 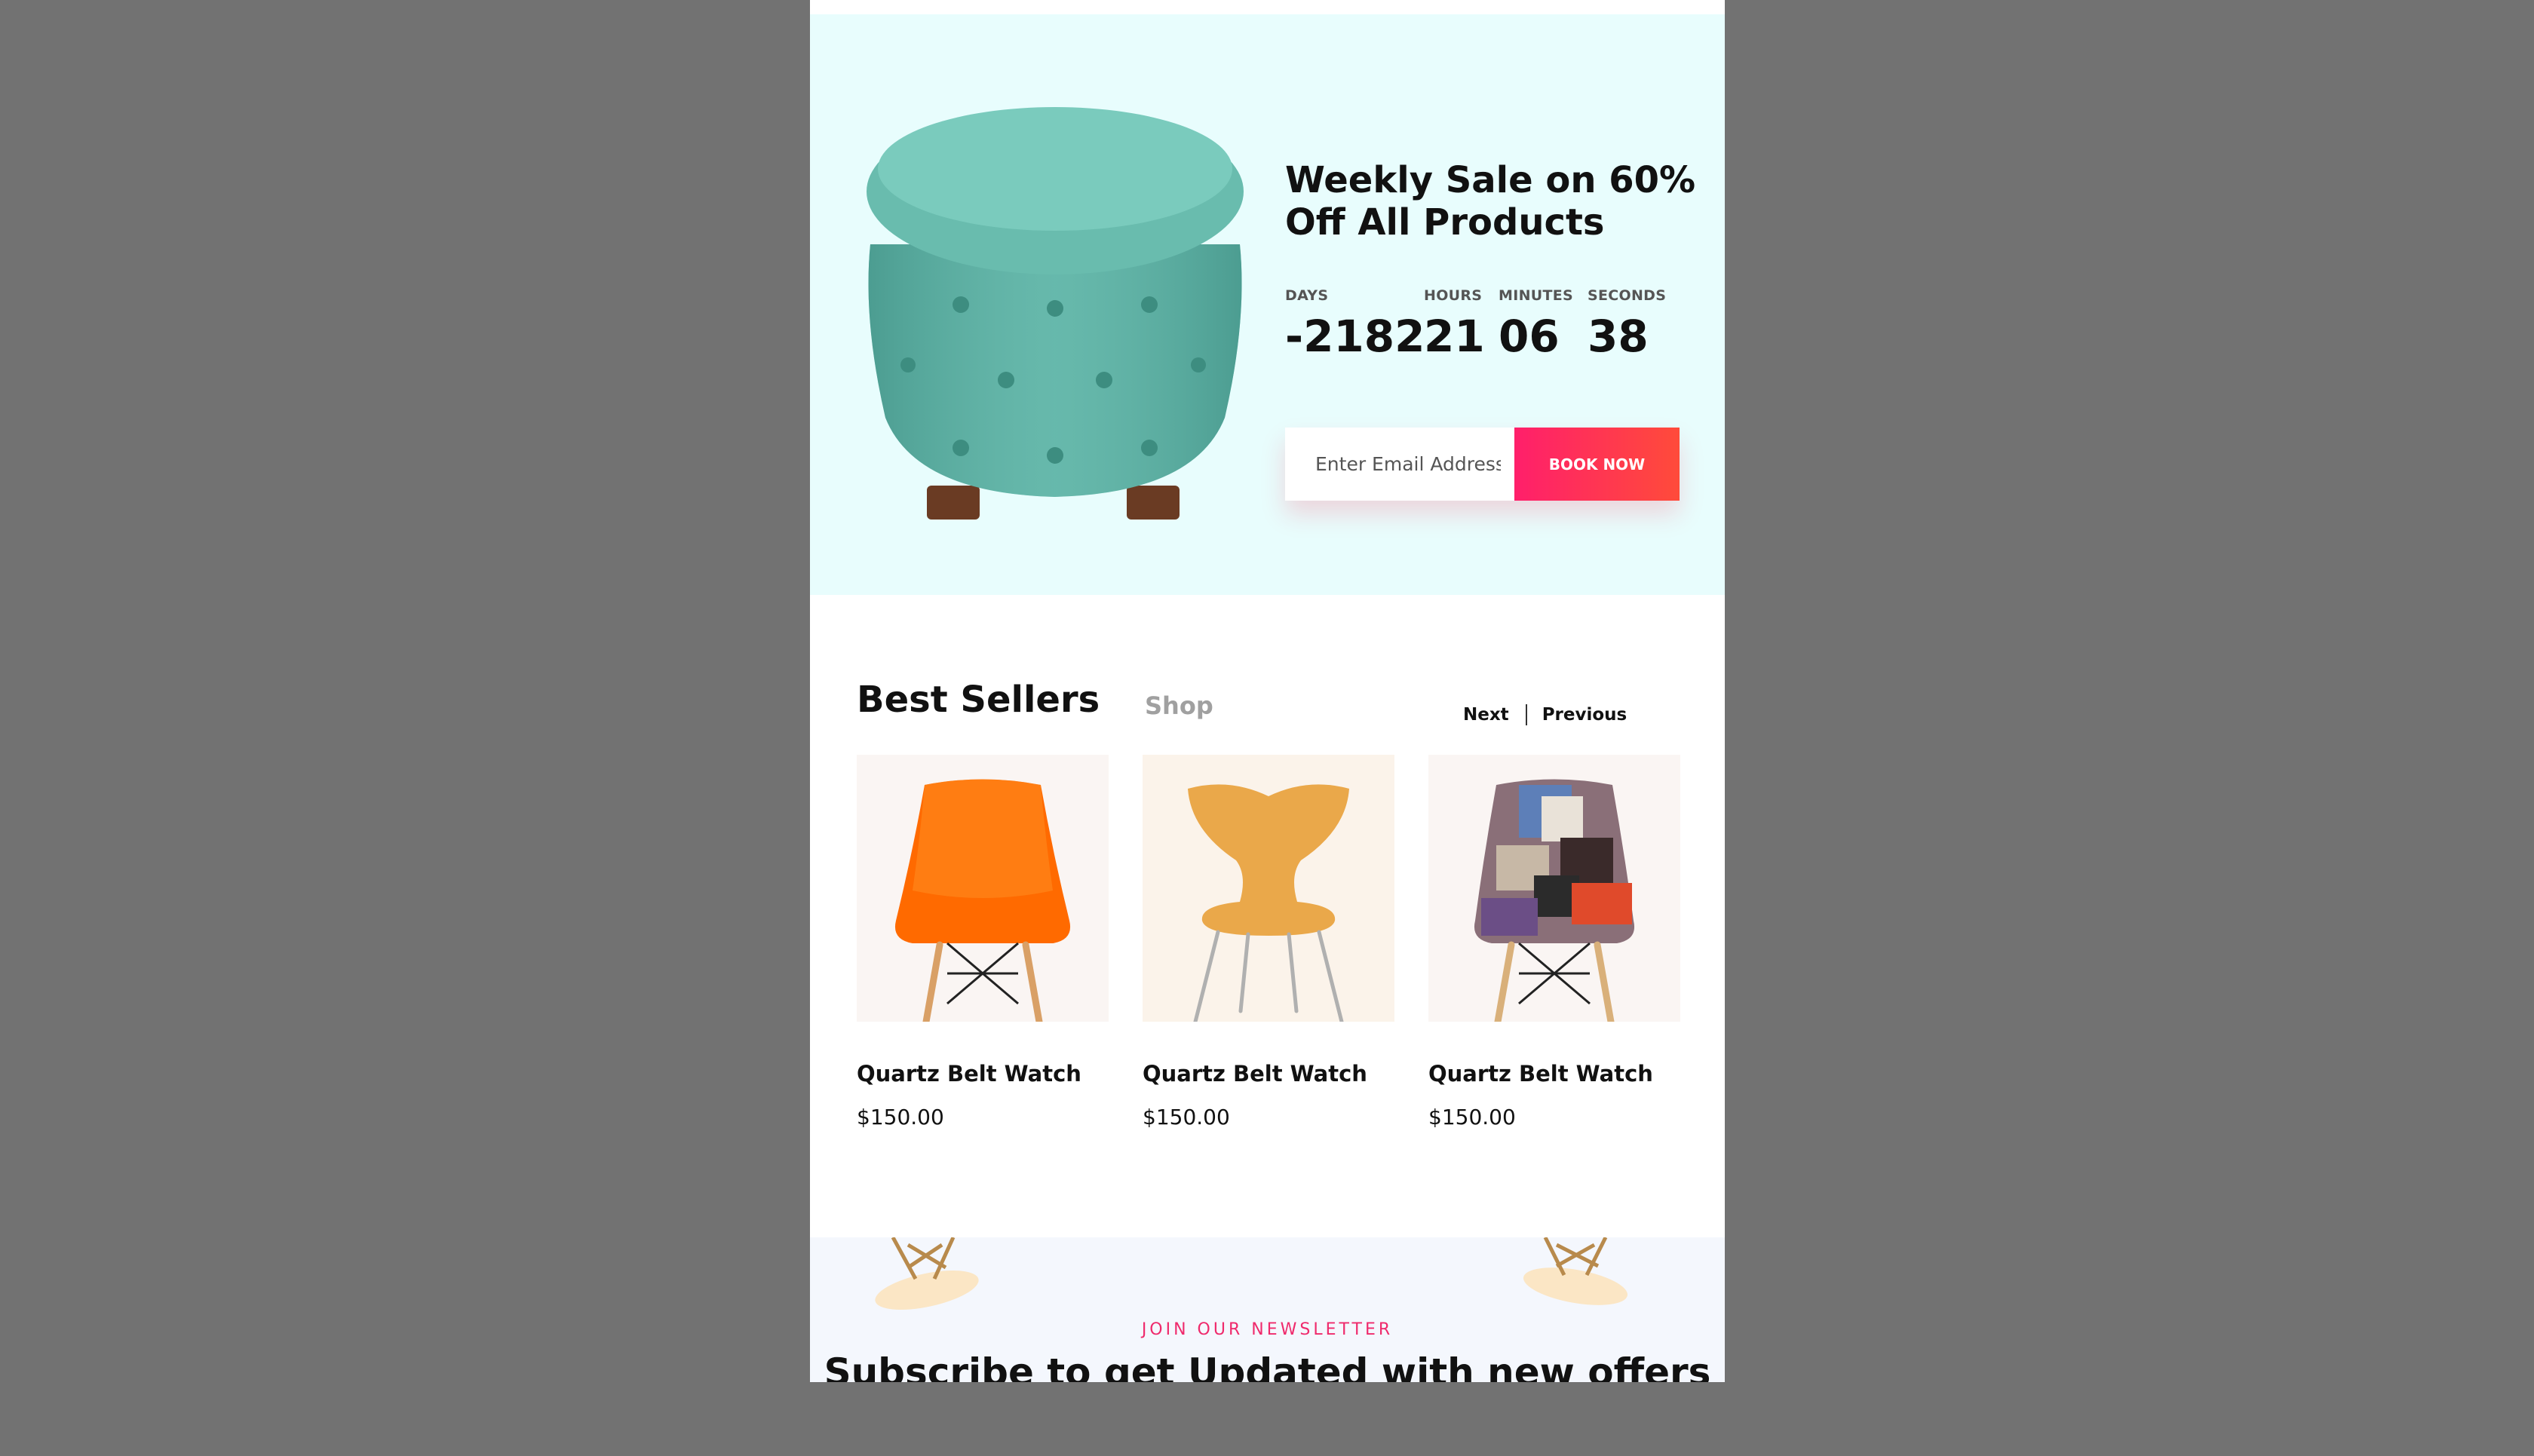 What do you see at coordinates (1597, 464) in the screenshot?
I see `book-now-button: BOOK NOW` at bounding box center [1597, 464].